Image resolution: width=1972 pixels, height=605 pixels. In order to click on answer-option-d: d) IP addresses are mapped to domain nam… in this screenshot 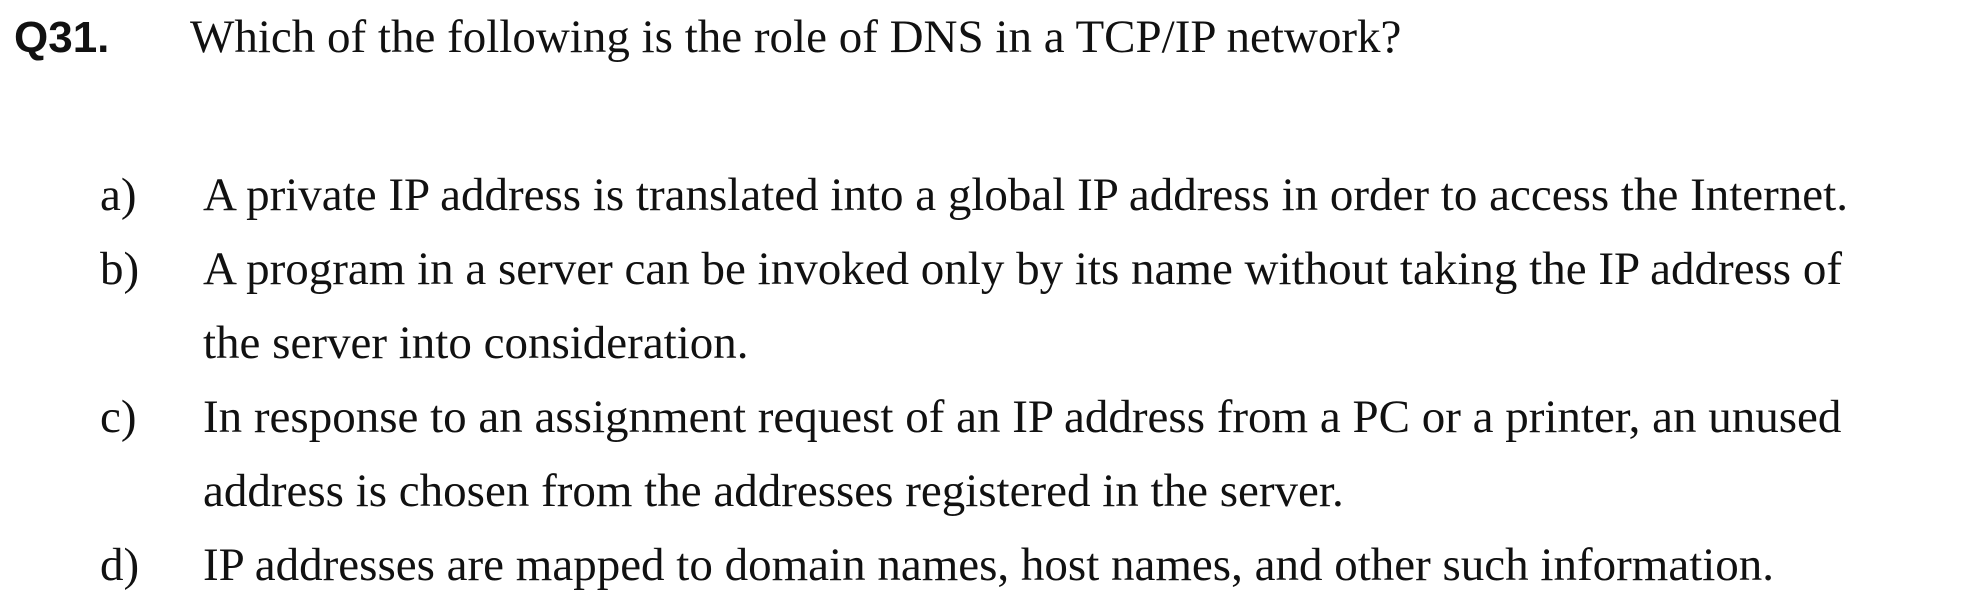, I will do `click(986, 565)`.